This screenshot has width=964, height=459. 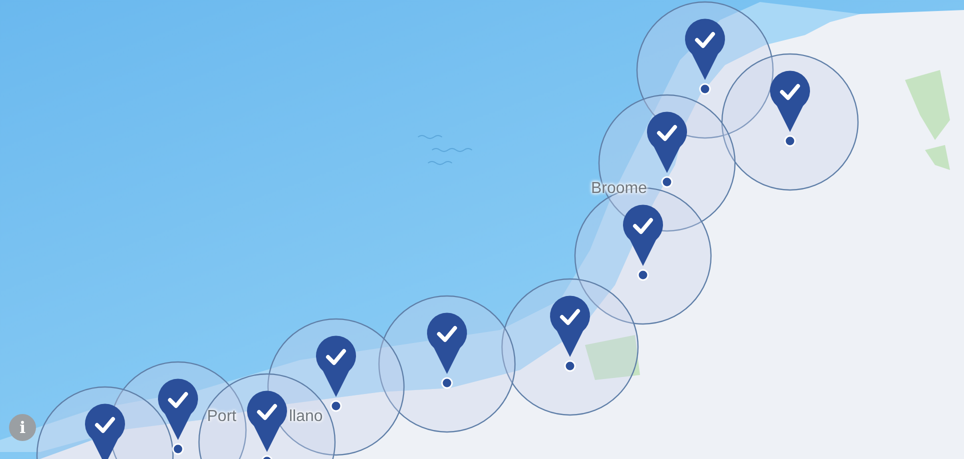 I want to click on wave-icon, so click(x=445, y=150).